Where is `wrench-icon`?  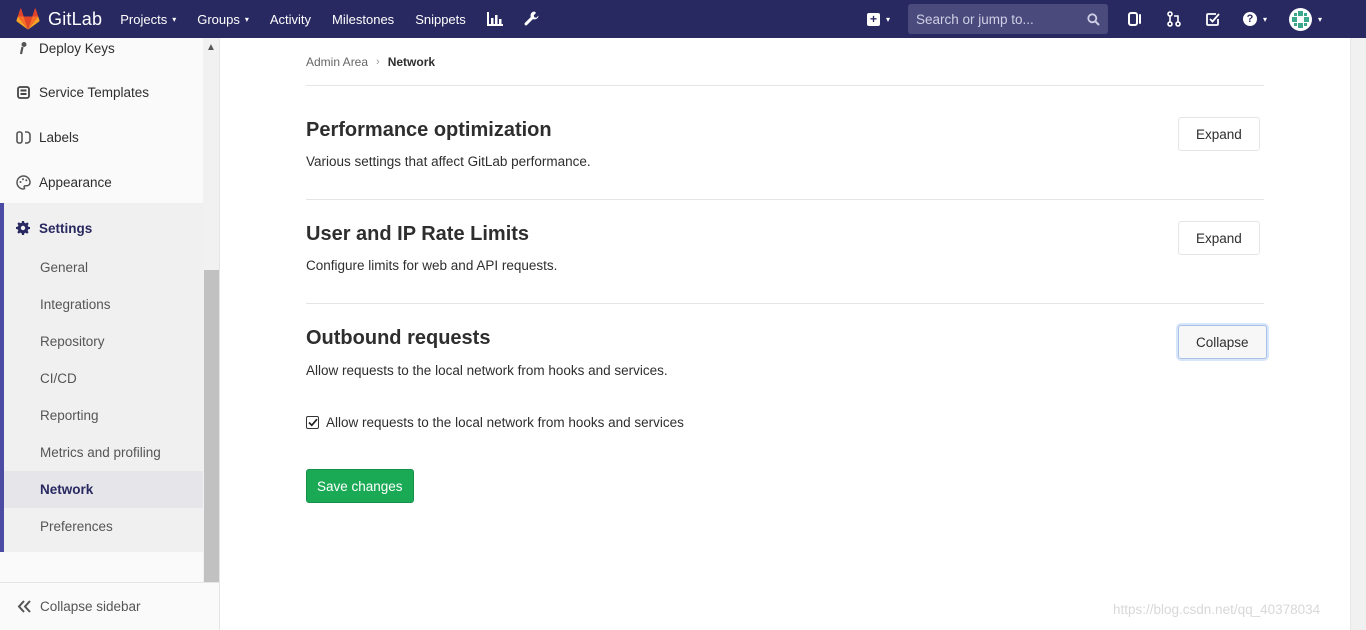 wrench-icon is located at coordinates (532, 19).